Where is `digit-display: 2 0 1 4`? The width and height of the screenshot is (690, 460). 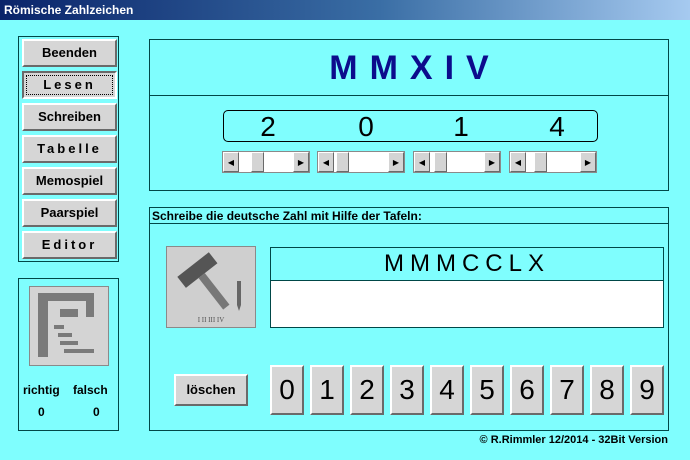
digit-display: 2 0 1 4 is located at coordinates (410, 126).